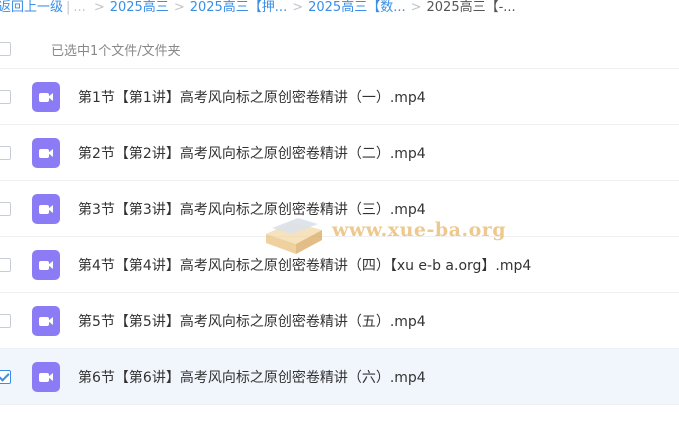 The image size is (679, 430). Describe the element at coordinates (5, 49) in the screenshot. I see `select-all-checkbox` at that location.